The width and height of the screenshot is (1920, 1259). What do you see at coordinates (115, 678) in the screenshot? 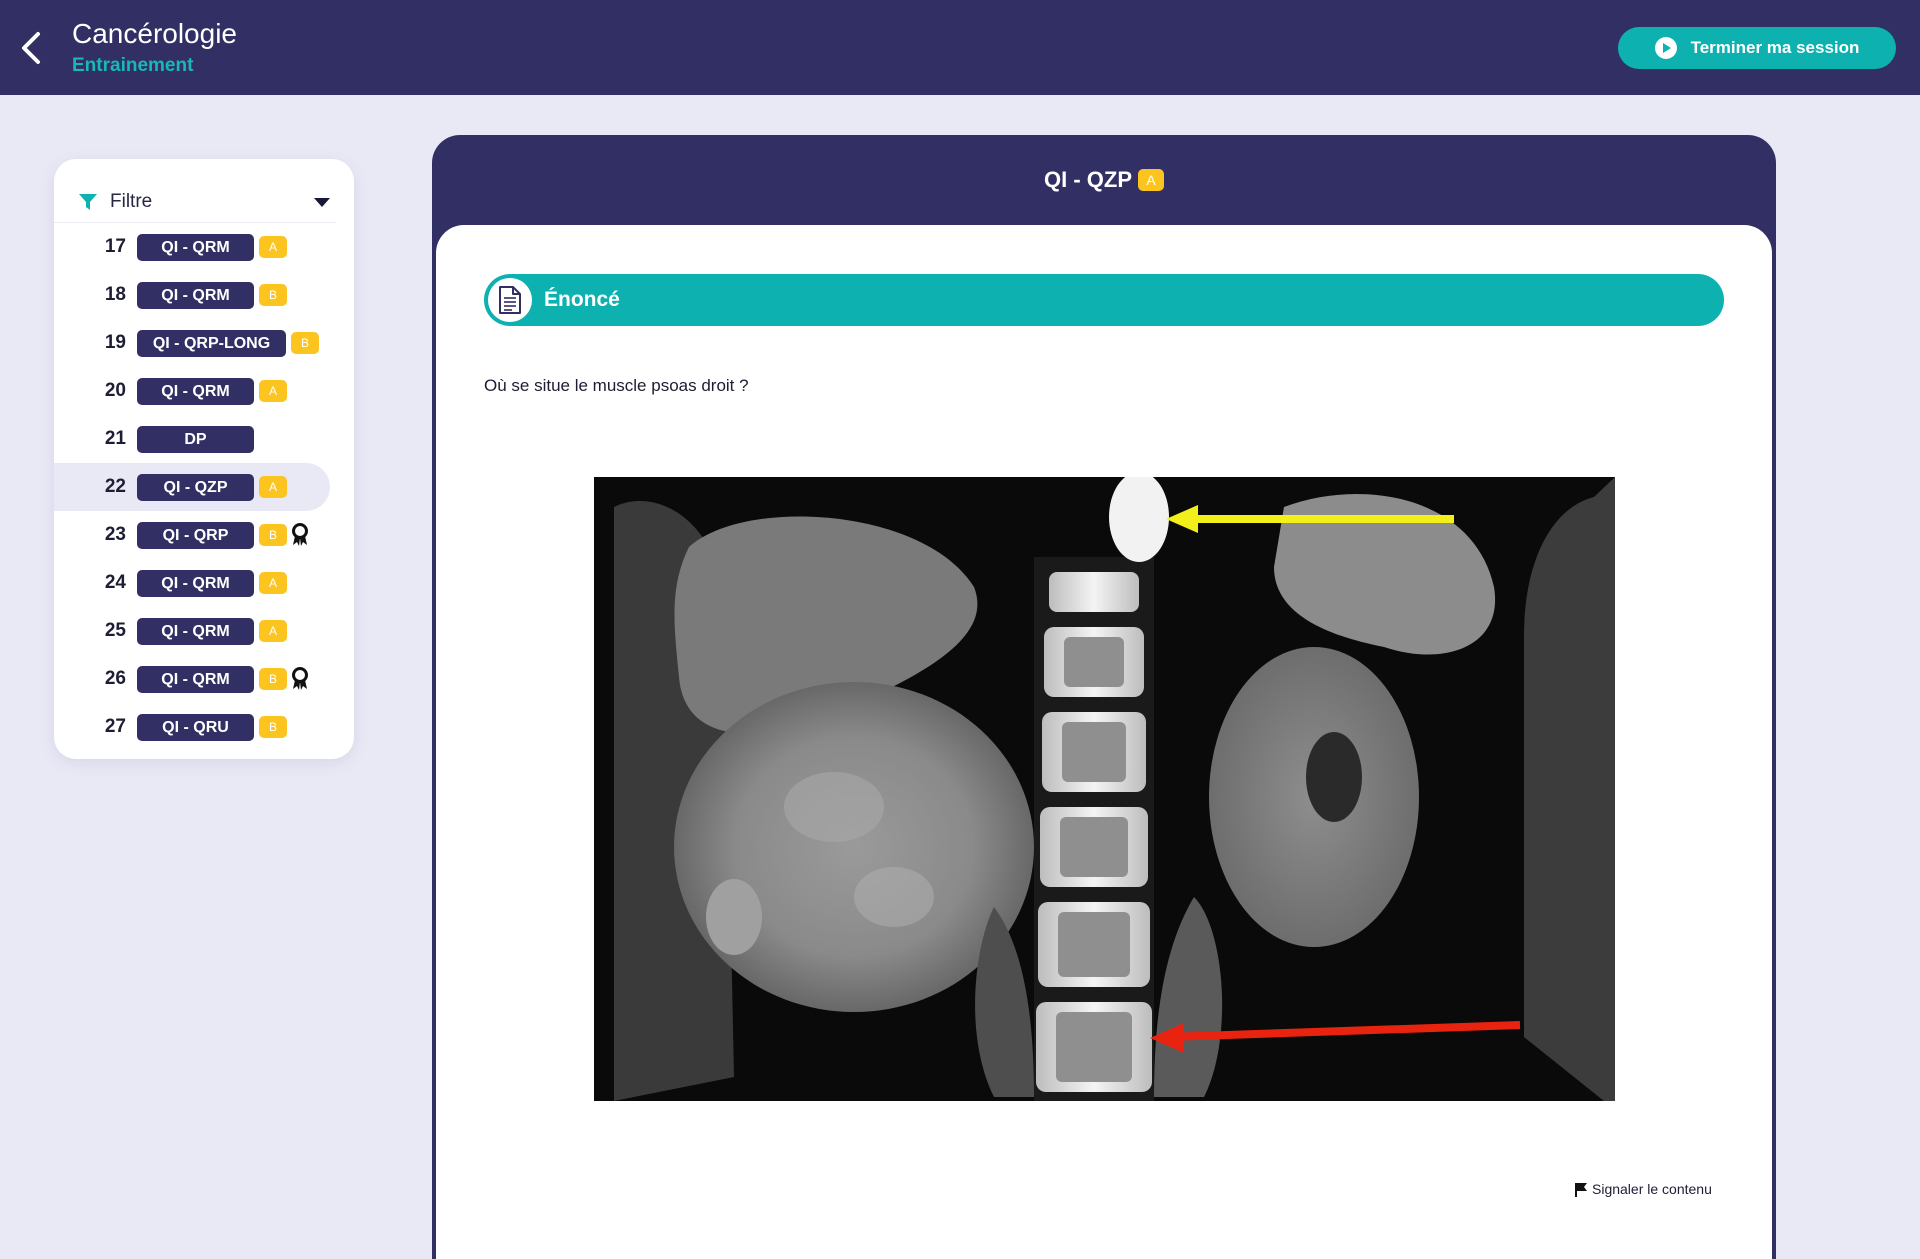
I see `question-number: 26` at bounding box center [115, 678].